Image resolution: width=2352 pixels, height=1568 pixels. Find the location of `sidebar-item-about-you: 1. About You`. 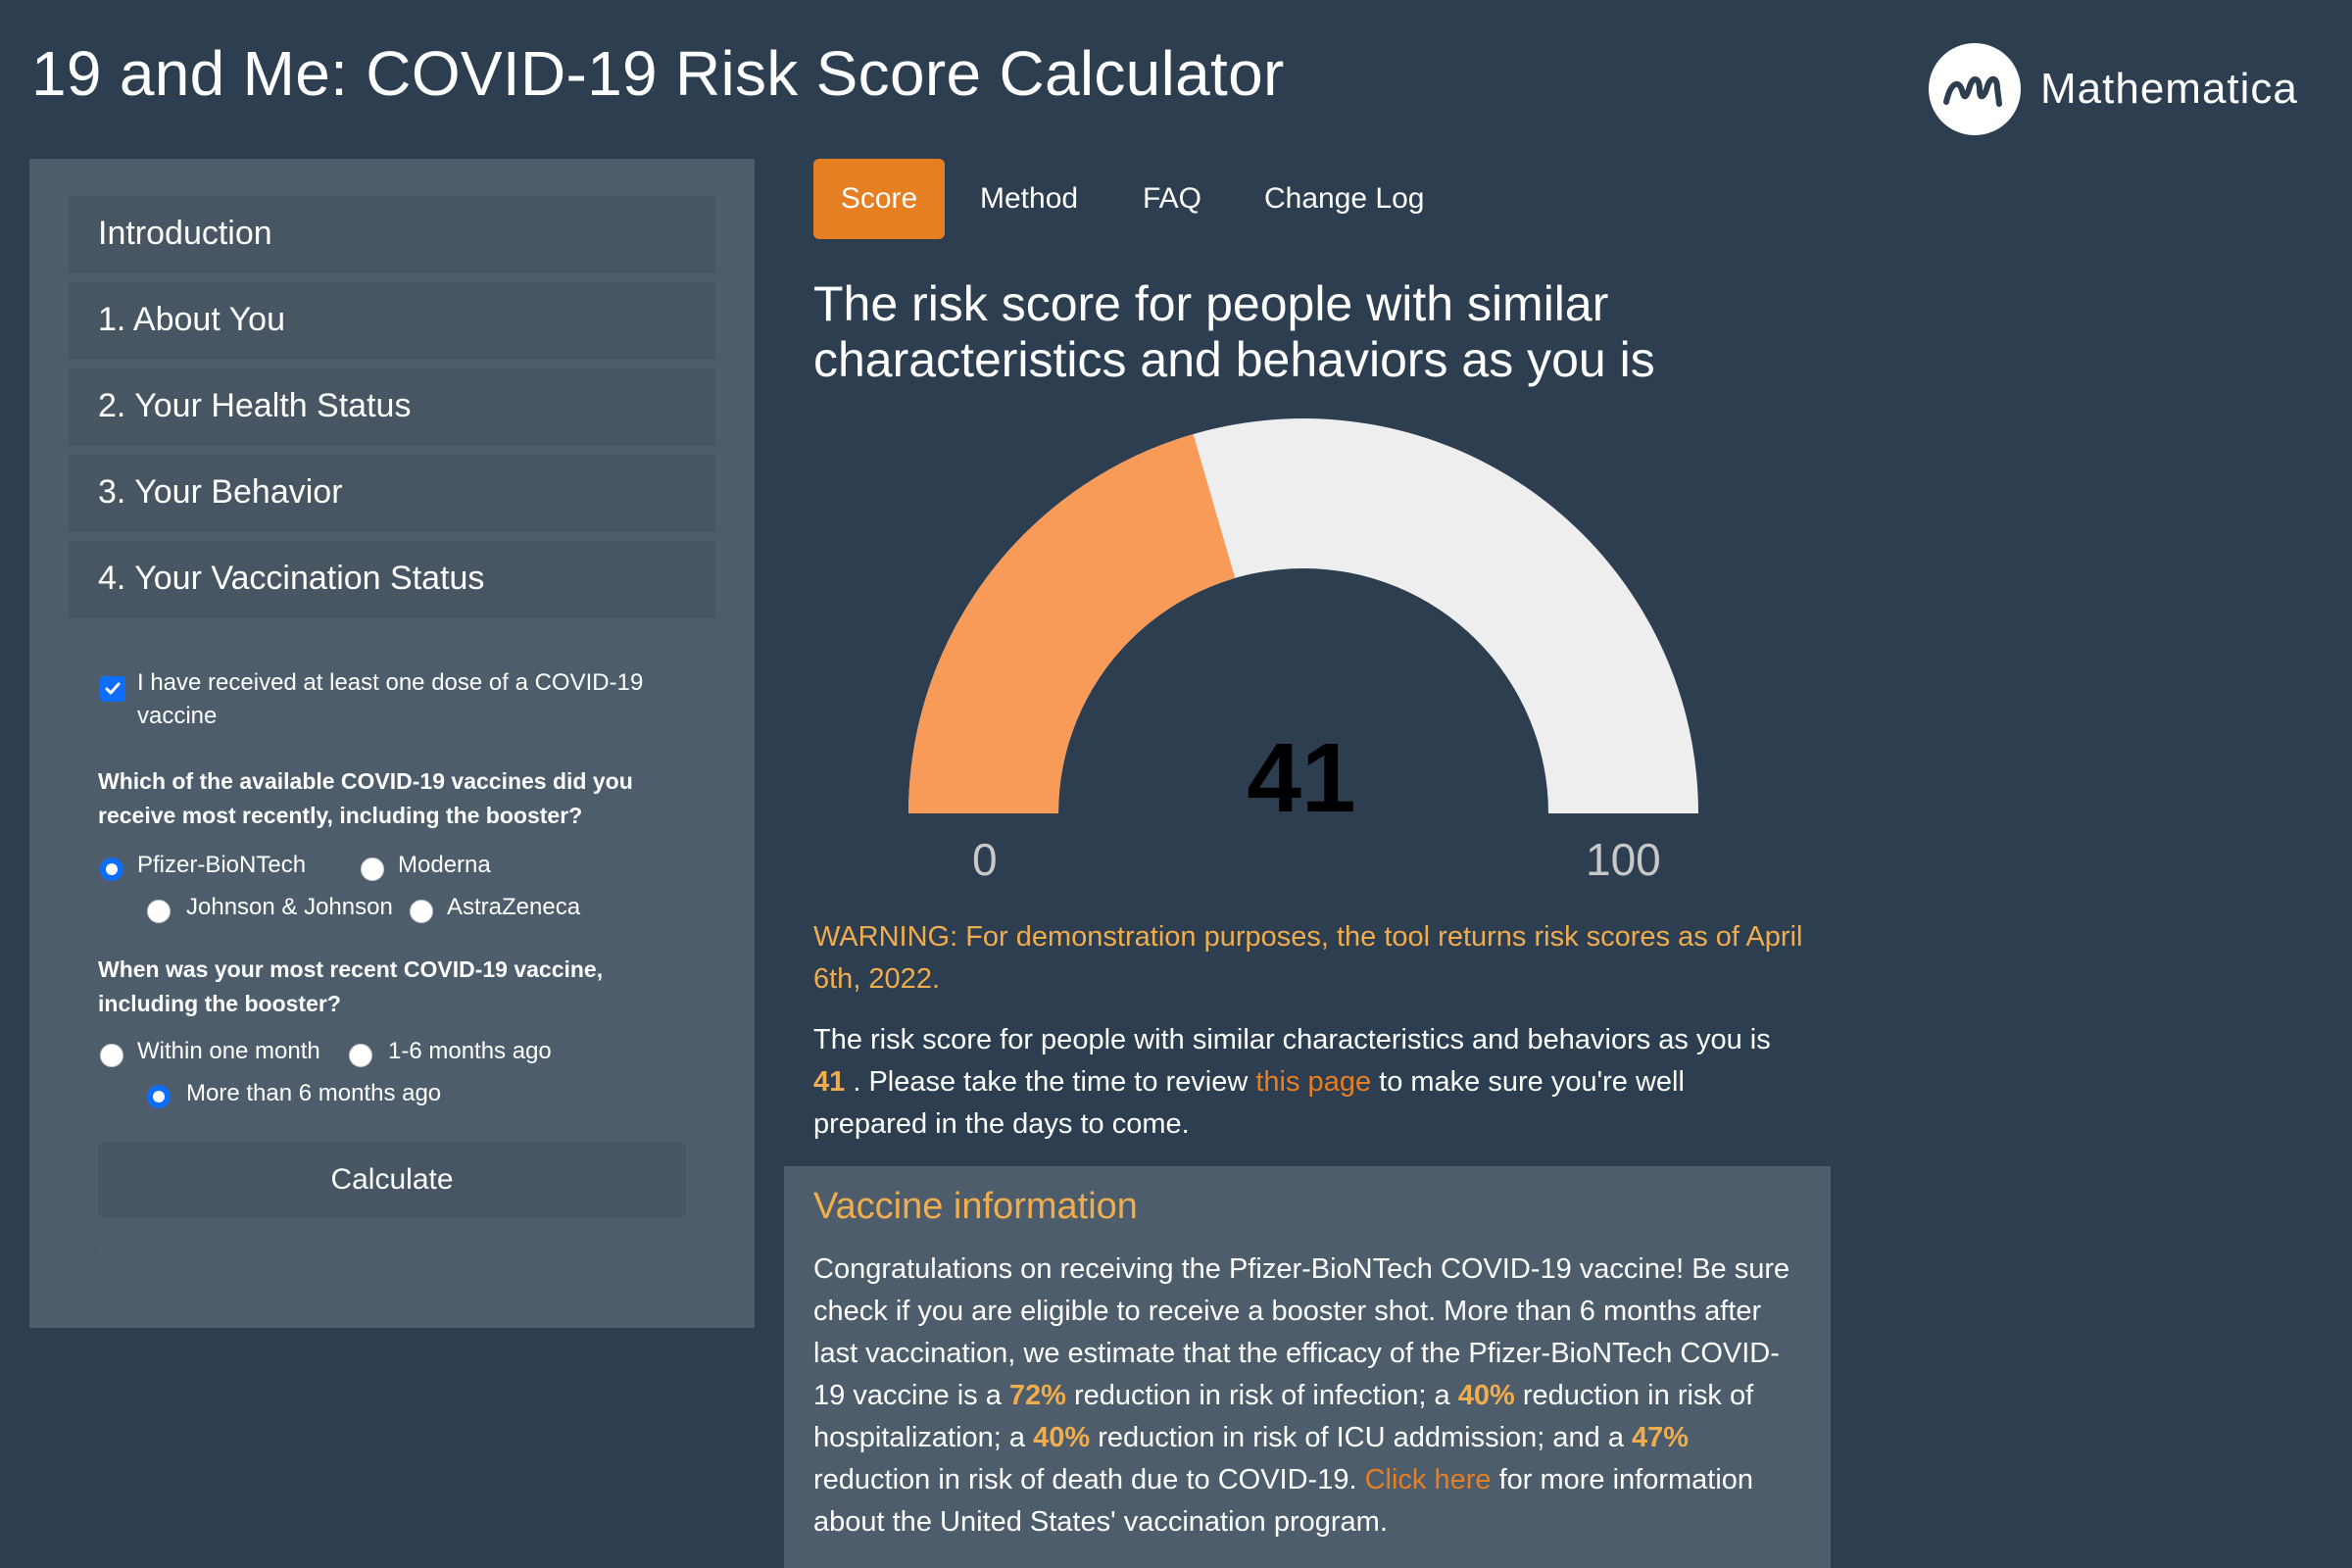

sidebar-item-about-you: 1. About You is located at coordinates (392, 320).